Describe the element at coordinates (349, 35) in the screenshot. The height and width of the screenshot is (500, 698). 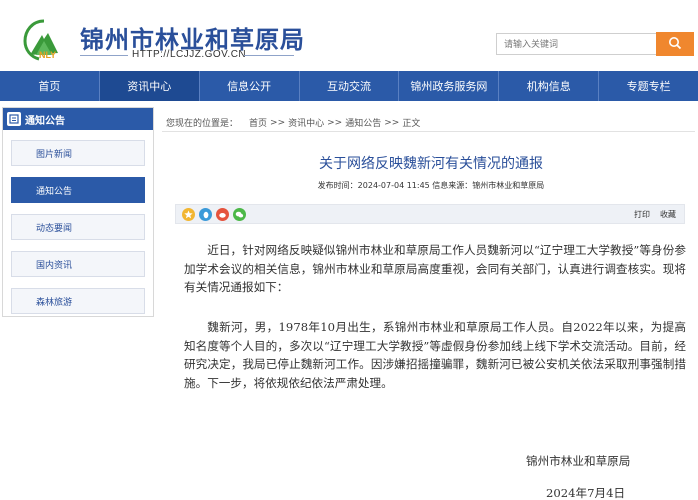
I see `header: NLY 锦州市林业和草原局 HTTP://LCJJZ.GOV.CN` at that location.